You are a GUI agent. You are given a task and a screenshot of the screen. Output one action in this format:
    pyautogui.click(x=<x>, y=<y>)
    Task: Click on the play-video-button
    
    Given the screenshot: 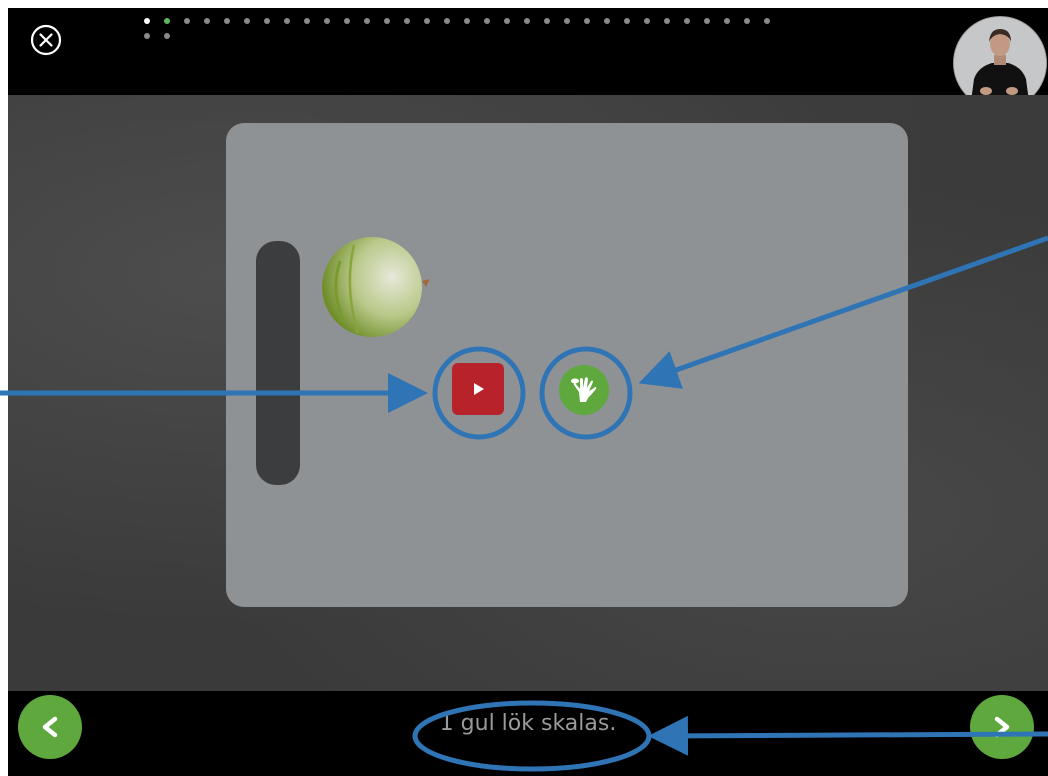 What is the action you would take?
    pyautogui.click(x=478, y=389)
    